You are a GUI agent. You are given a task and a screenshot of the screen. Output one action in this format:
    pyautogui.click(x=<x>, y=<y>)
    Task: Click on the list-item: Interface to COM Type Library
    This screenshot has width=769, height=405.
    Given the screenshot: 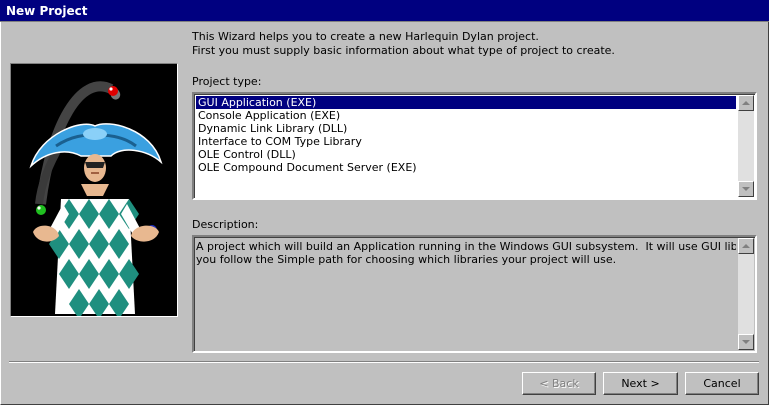 What is the action you would take?
    pyautogui.click(x=466, y=141)
    